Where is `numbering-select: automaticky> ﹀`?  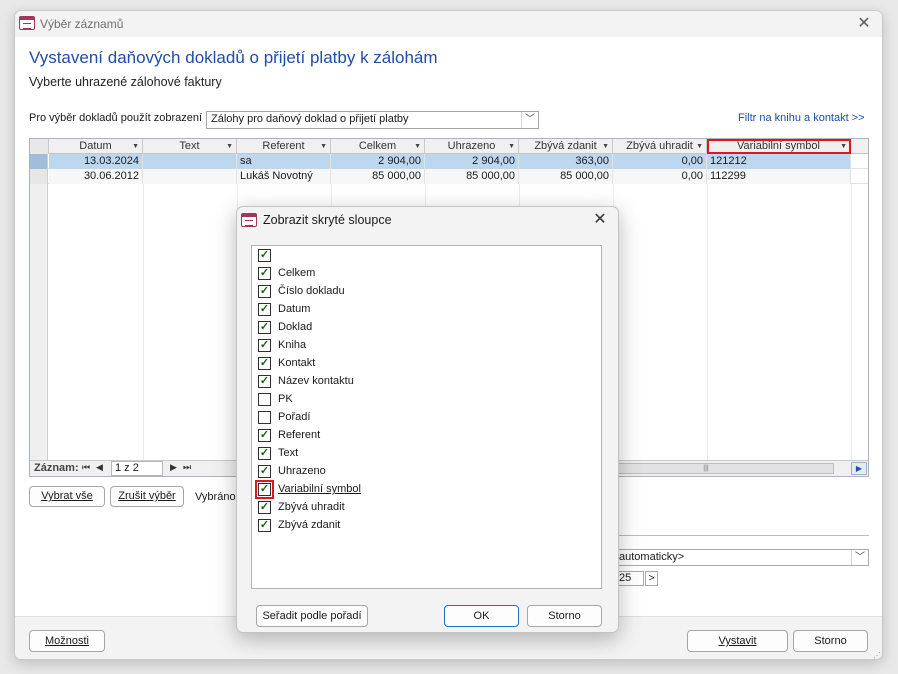 numbering-select: automaticky> ﹀ is located at coordinates (736, 557).